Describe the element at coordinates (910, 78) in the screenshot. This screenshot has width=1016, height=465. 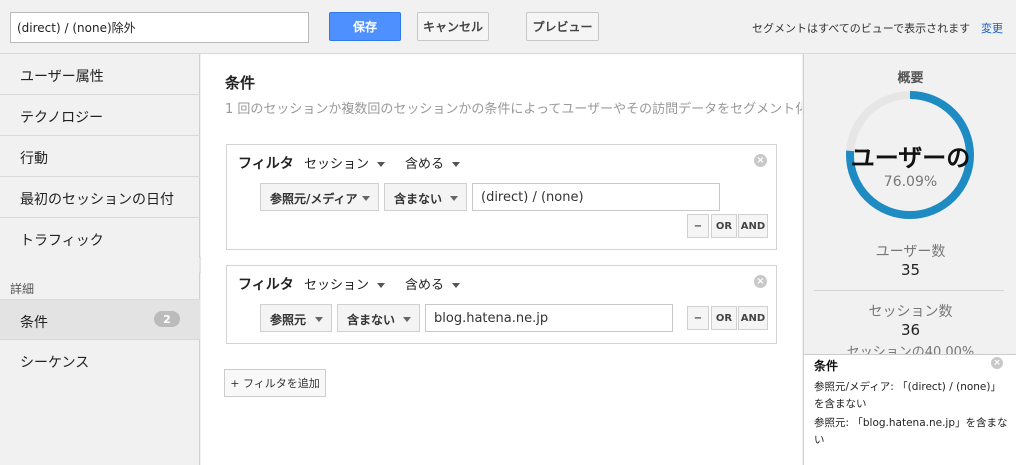
I see `summary-title: 概要` at that location.